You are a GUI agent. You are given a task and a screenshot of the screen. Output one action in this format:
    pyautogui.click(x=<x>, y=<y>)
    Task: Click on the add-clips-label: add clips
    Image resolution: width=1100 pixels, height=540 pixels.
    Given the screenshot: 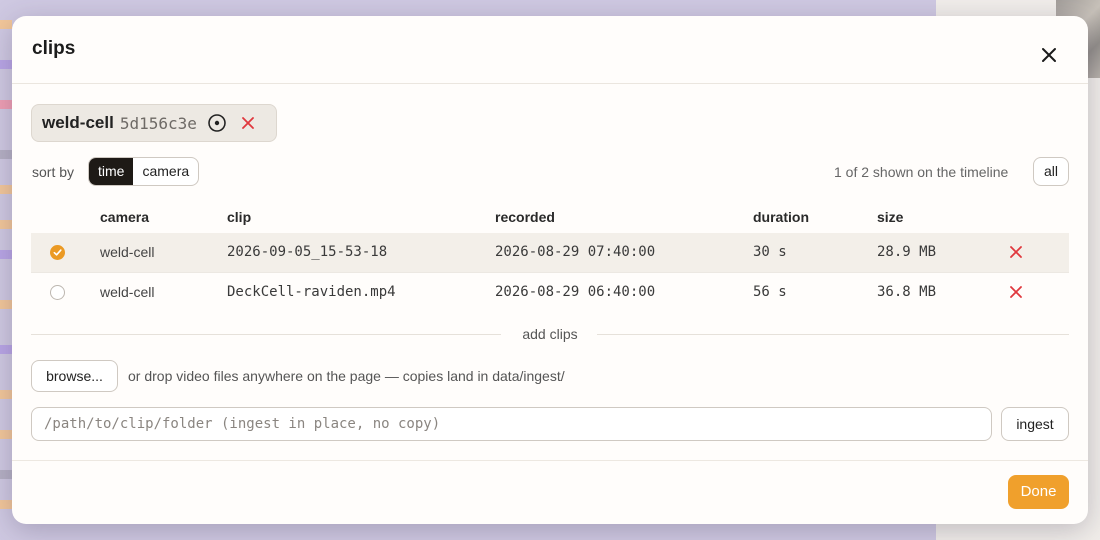 What is the action you would take?
    pyautogui.click(x=550, y=334)
    